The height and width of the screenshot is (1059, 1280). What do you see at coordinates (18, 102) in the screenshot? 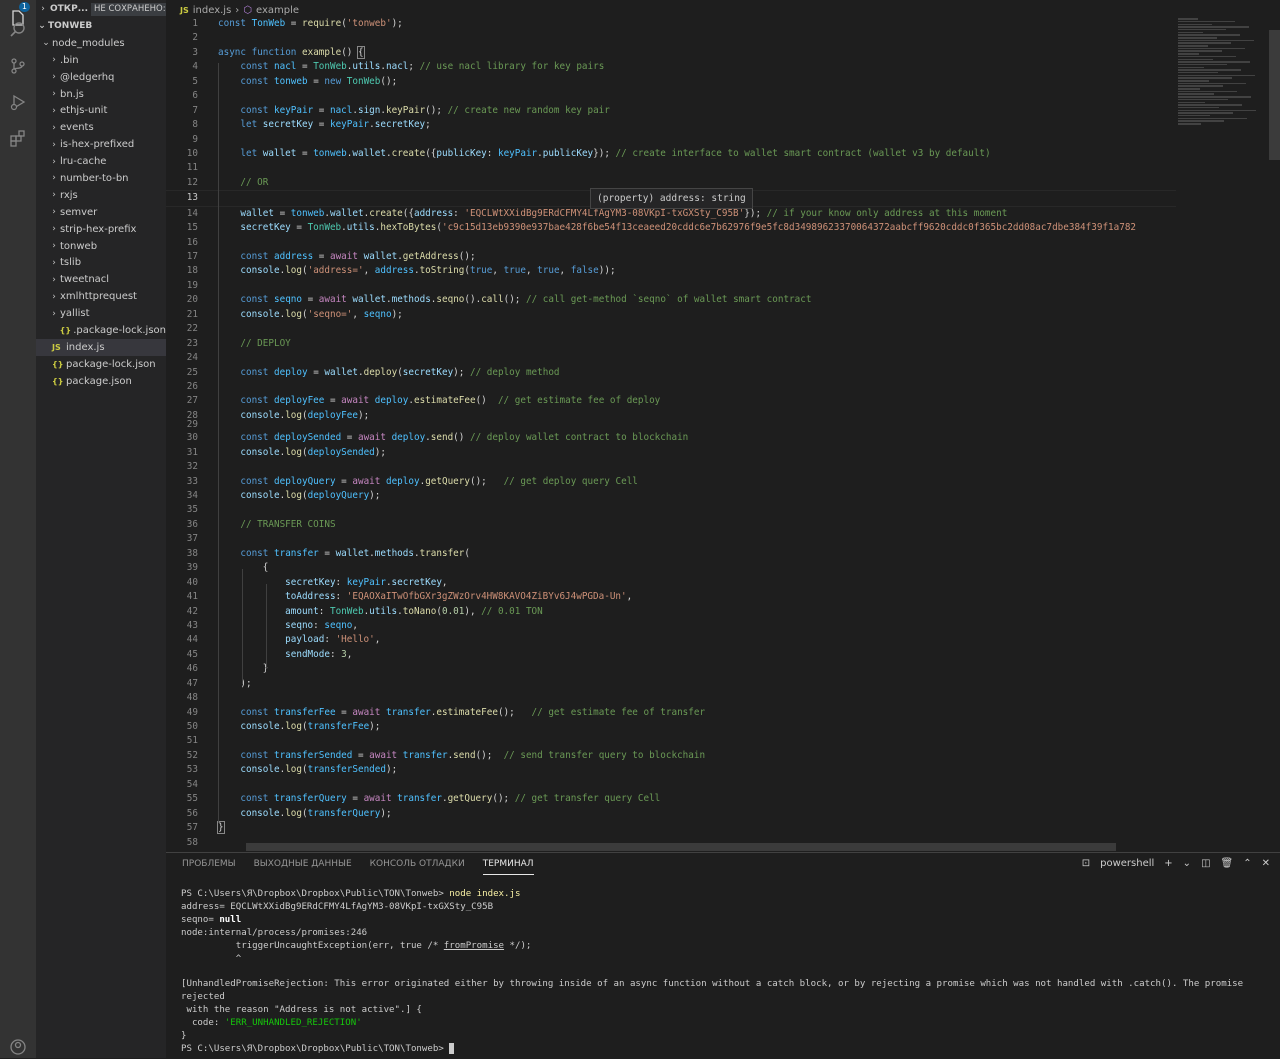
I see `run-debug-icon` at bounding box center [18, 102].